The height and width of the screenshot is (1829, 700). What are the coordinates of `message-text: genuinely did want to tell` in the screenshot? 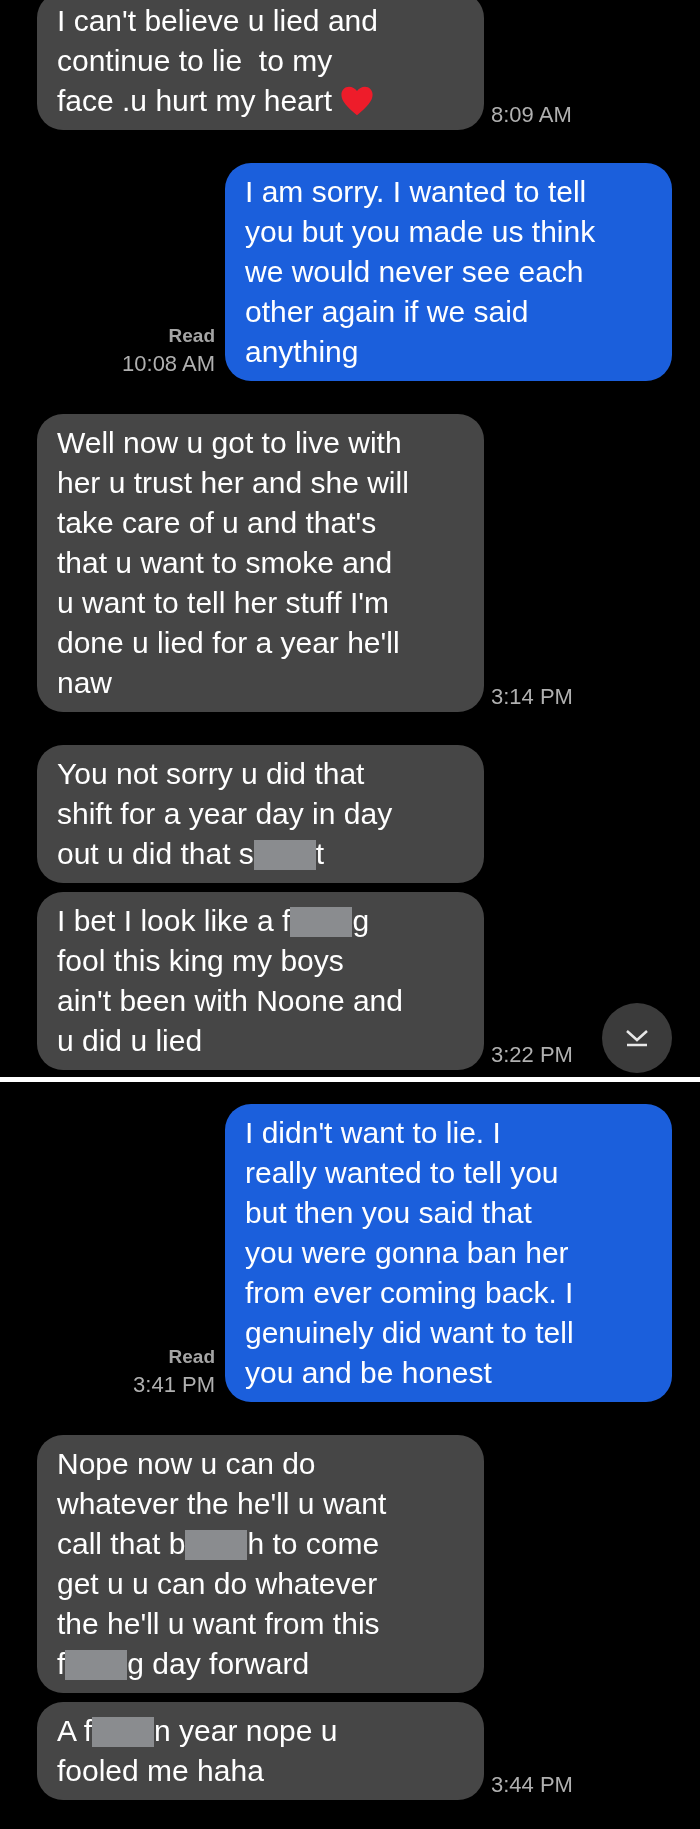 It's located at (409, 1333).